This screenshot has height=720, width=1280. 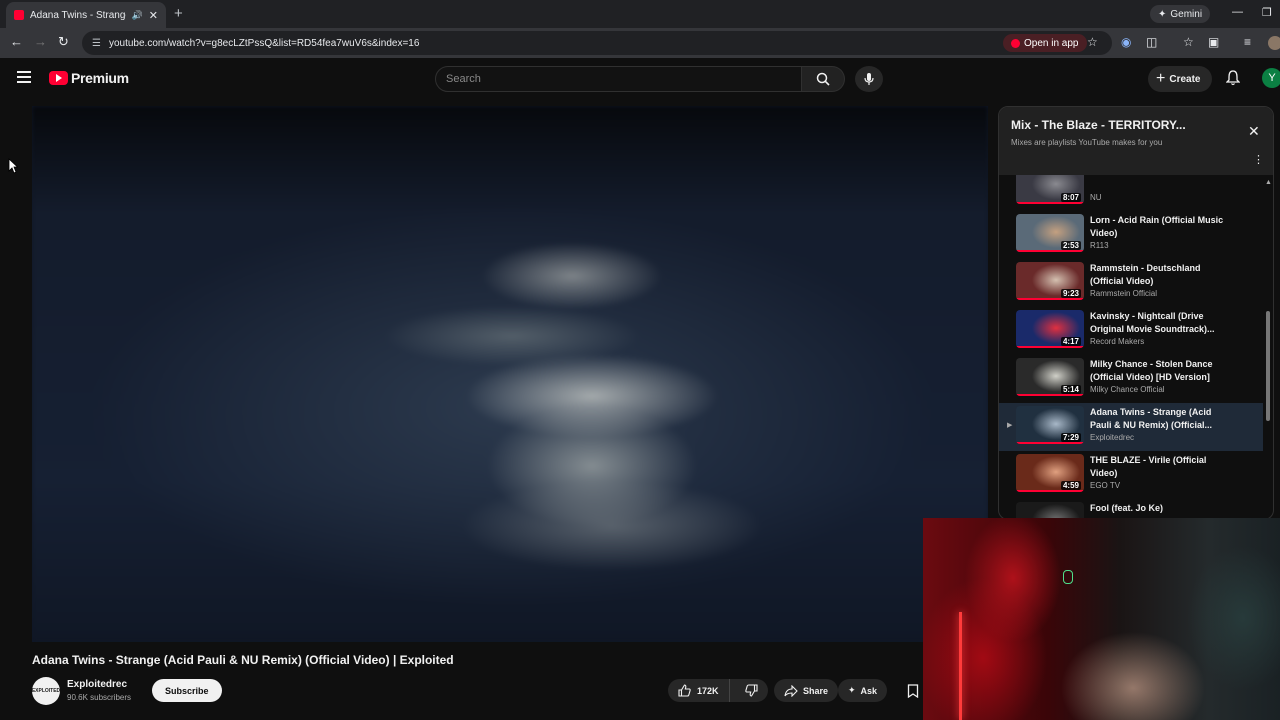 I want to click on notifications-bell-icon, so click(x=1233, y=78).